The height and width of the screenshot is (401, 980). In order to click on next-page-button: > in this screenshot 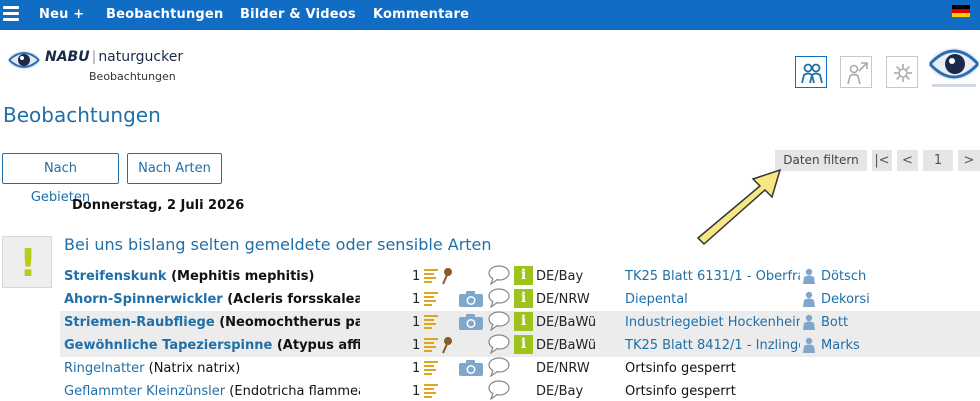, I will do `click(969, 160)`.